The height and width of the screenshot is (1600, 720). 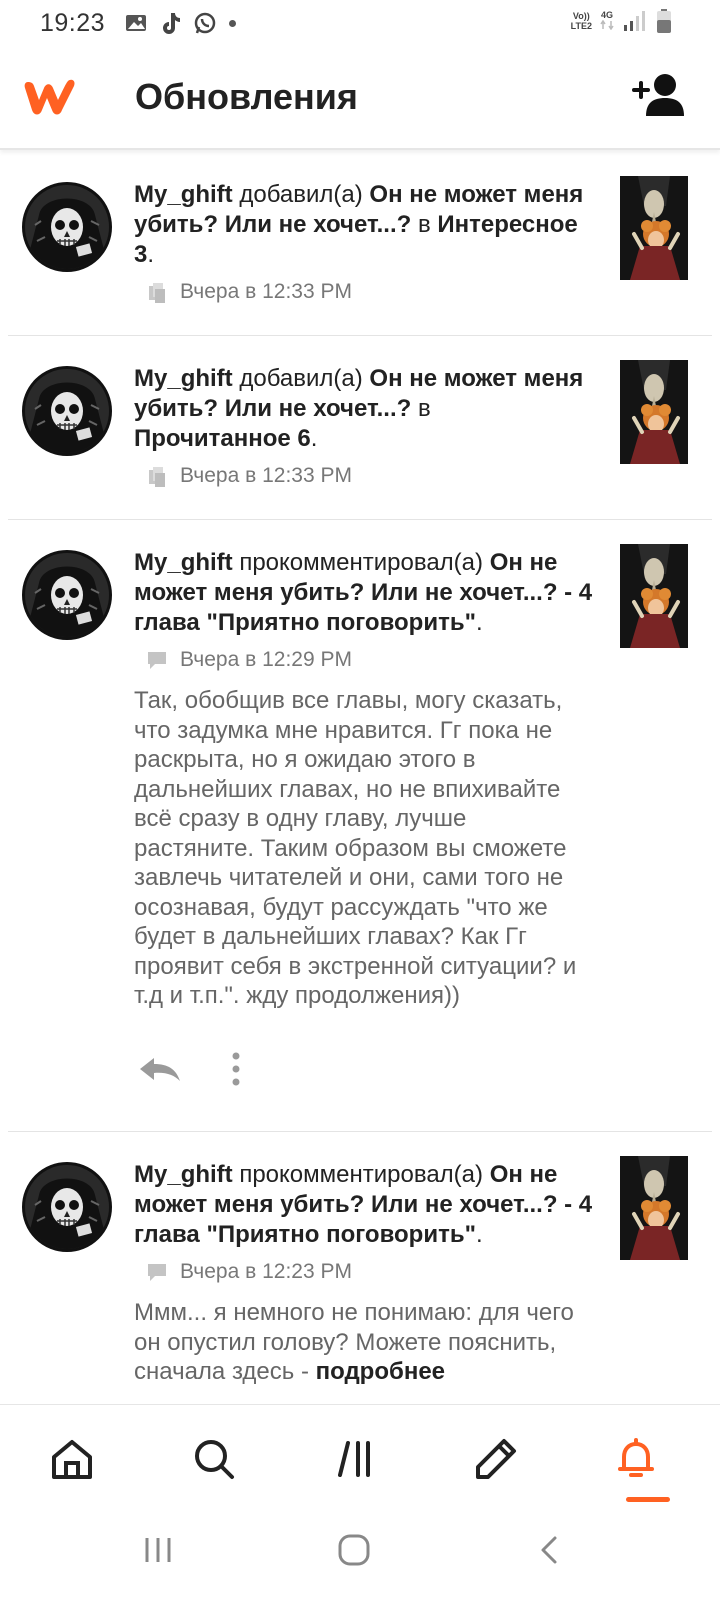 What do you see at coordinates (634, 21) in the screenshot?
I see `signal-icon` at bounding box center [634, 21].